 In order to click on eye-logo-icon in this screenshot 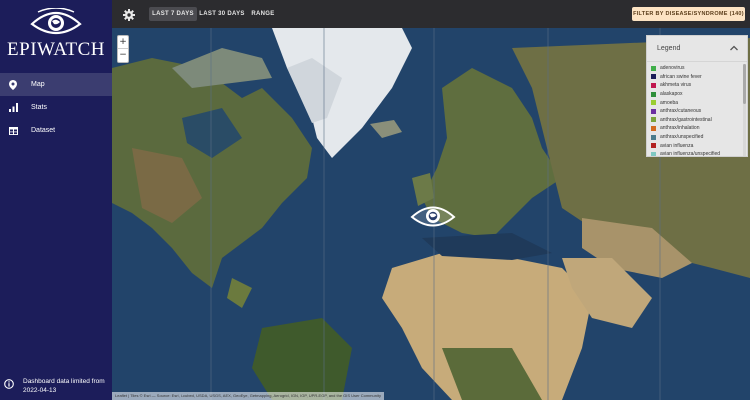, I will do `click(56, 21)`.